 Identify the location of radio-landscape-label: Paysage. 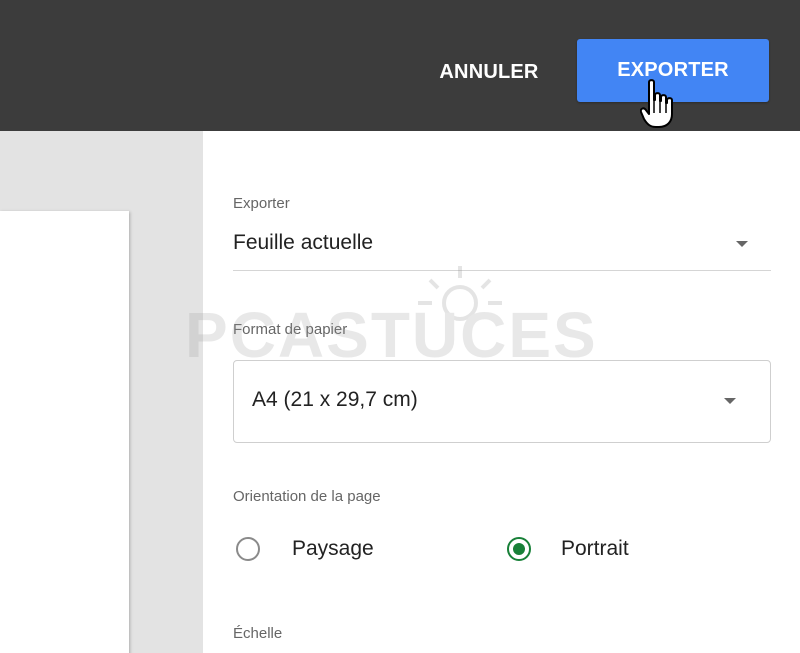
(333, 549).